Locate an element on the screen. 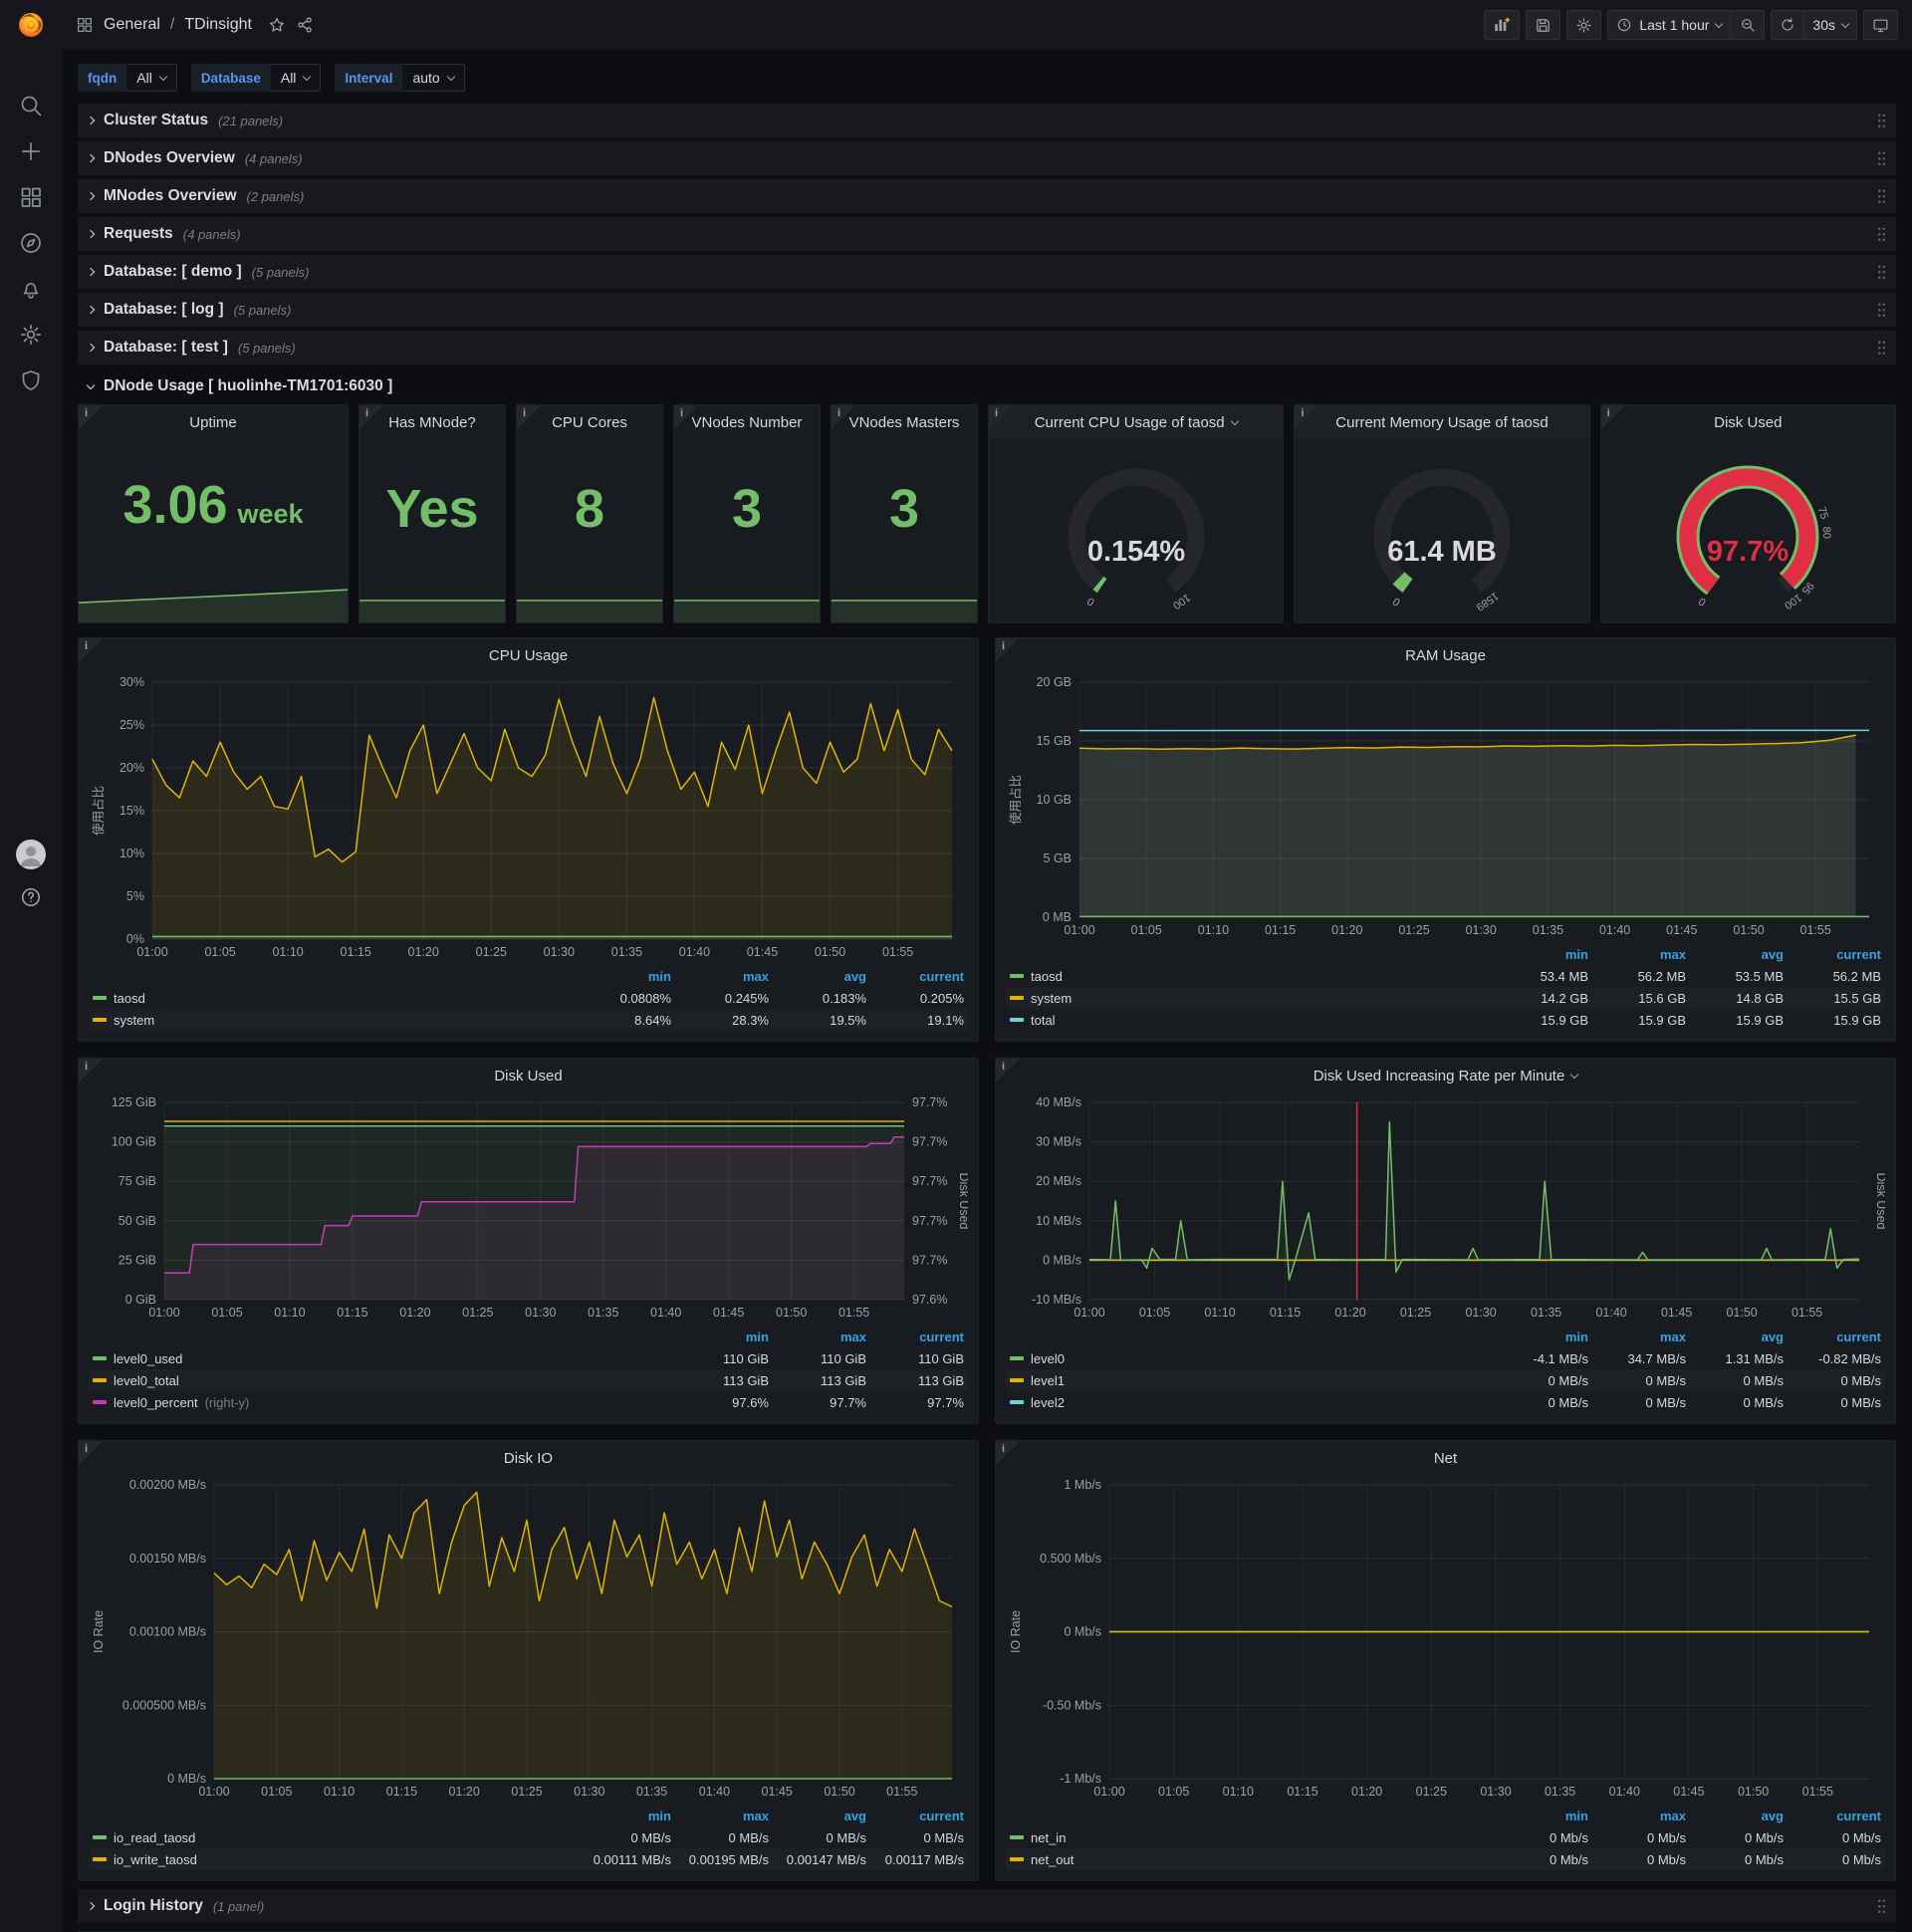 The image size is (1912, 1932). svg-text: 01:55 is located at coordinates (1807, 1313).